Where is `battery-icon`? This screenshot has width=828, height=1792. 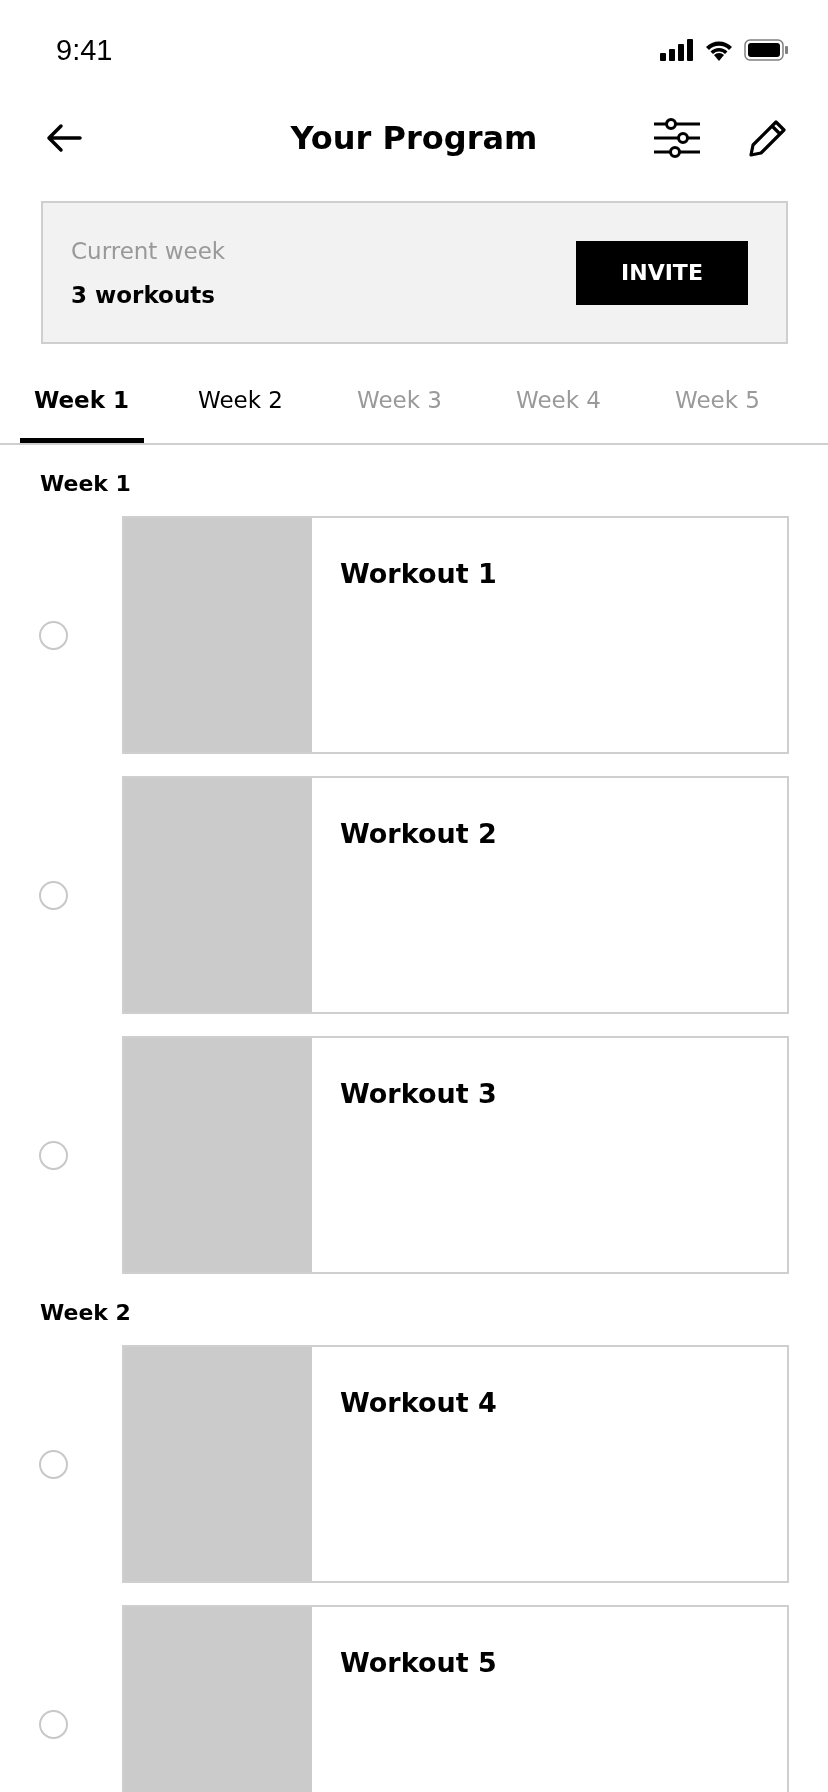
battery-icon is located at coordinates (766, 50).